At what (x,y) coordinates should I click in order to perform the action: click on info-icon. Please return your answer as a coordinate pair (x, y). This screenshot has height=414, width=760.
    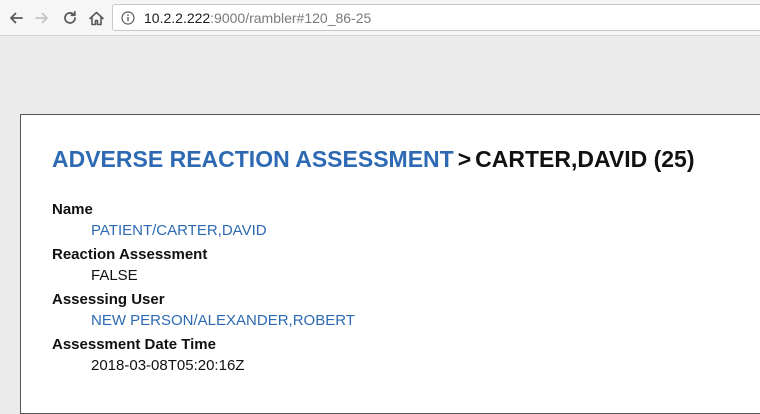
    Looking at the image, I should click on (128, 17).